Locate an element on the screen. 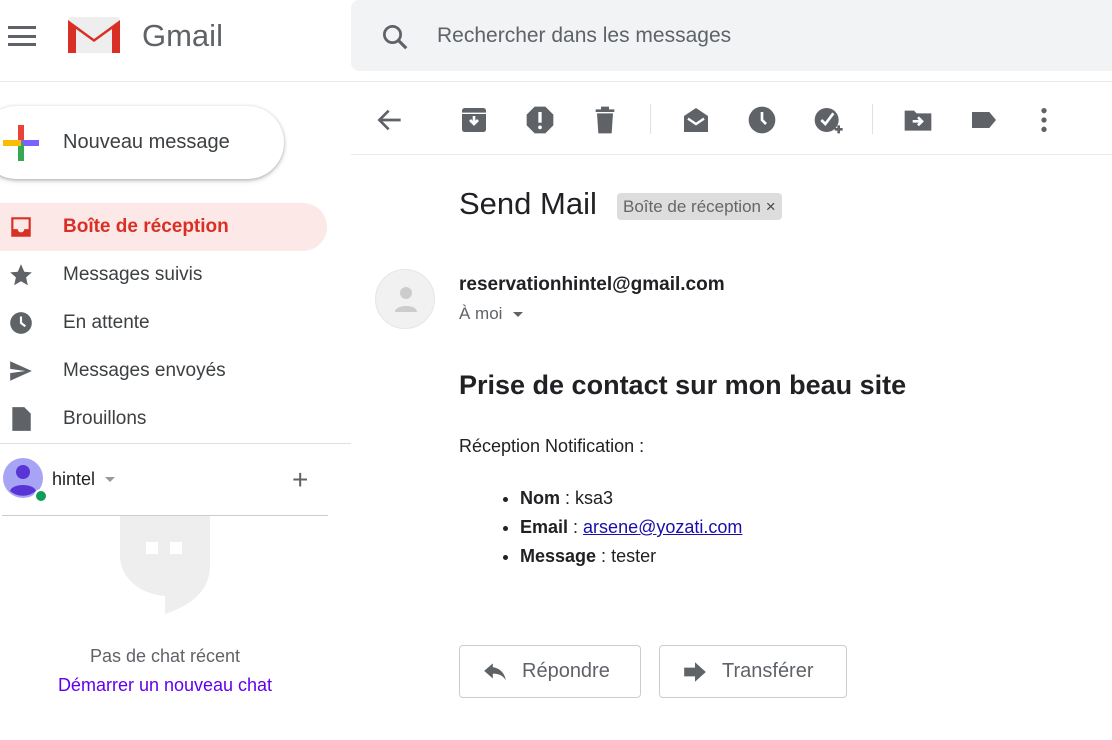  forward-icon is located at coordinates (695, 671).